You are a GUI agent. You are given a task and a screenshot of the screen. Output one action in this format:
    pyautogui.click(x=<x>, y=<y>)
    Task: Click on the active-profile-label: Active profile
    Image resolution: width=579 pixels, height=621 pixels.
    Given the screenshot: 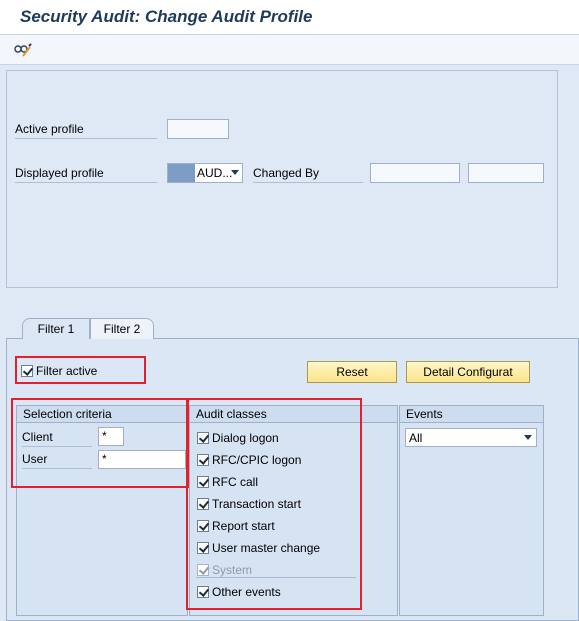 What is the action you would take?
    pyautogui.click(x=86, y=130)
    